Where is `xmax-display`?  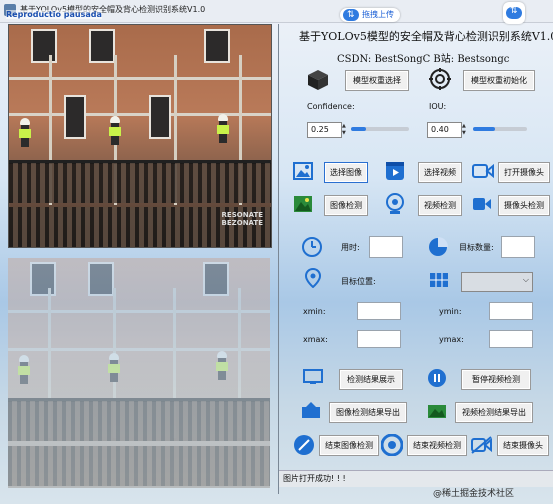 xmax-display is located at coordinates (379, 339).